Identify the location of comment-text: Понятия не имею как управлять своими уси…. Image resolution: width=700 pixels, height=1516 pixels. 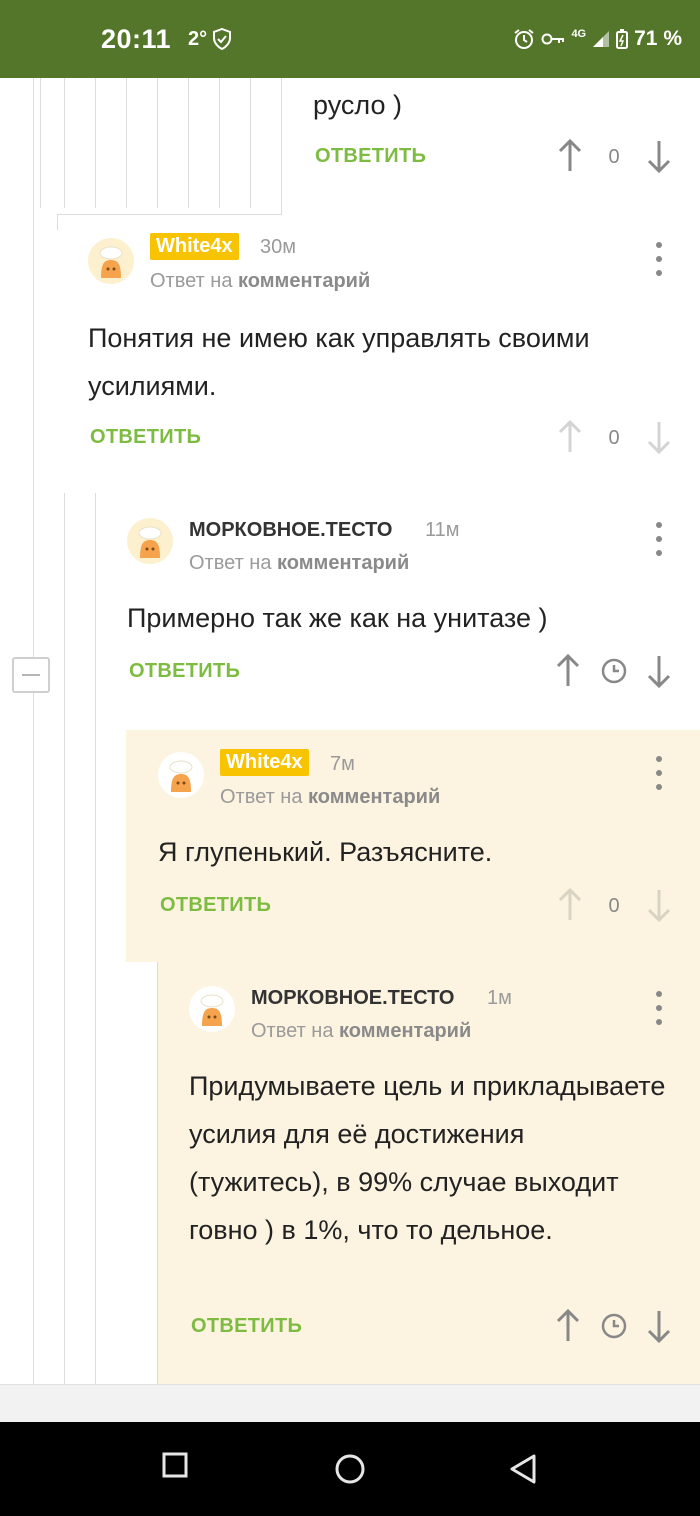
(339, 362).